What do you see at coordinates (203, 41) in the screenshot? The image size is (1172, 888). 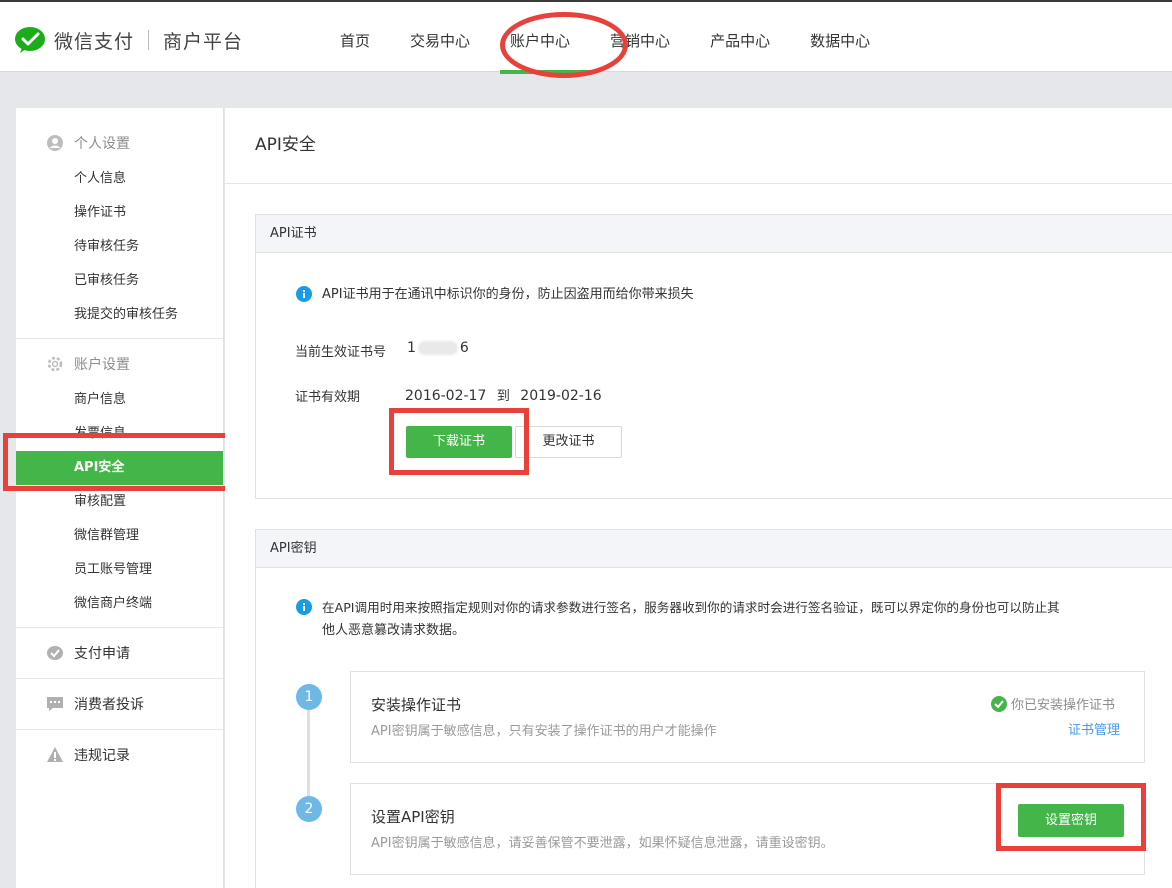 I see `platform-name: 商户平台` at bounding box center [203, 41].